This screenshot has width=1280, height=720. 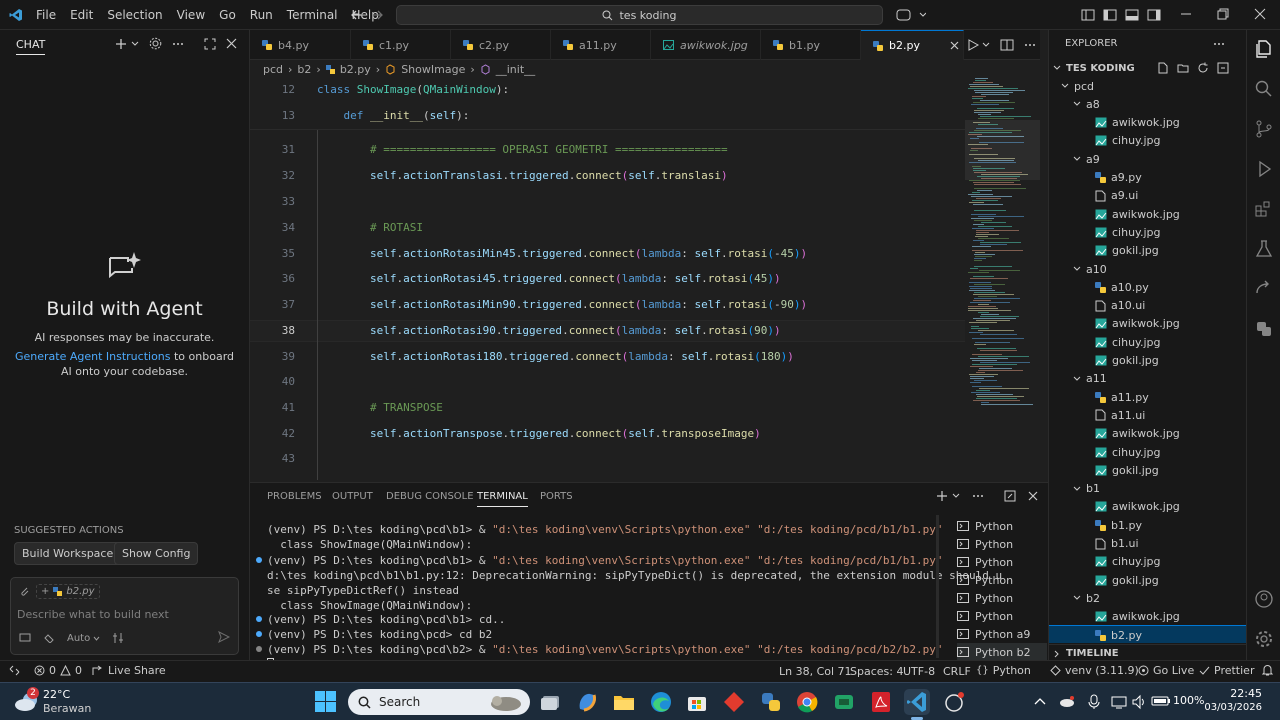 I want to click on vscode-app-icon, so click(x=917, y=702).